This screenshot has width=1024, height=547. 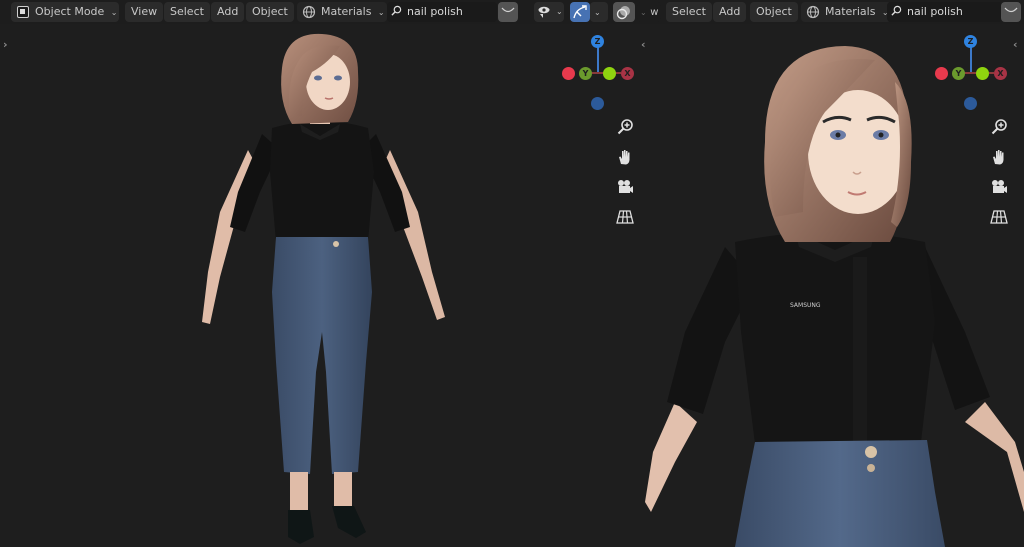 What do you see at coordinates (689, 12) in the screenshot?
I see `menu-select-right: Select` at bounding box center [689, 12].